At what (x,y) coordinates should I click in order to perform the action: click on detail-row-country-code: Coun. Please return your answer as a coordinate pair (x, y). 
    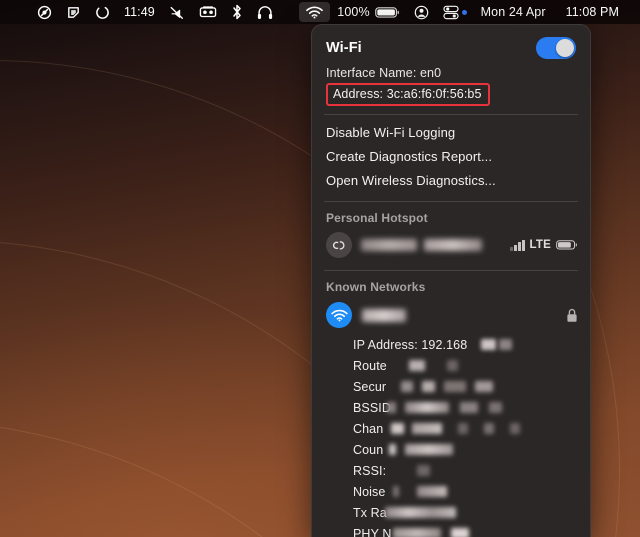
    Looking at the image, I should click on (465, 449).